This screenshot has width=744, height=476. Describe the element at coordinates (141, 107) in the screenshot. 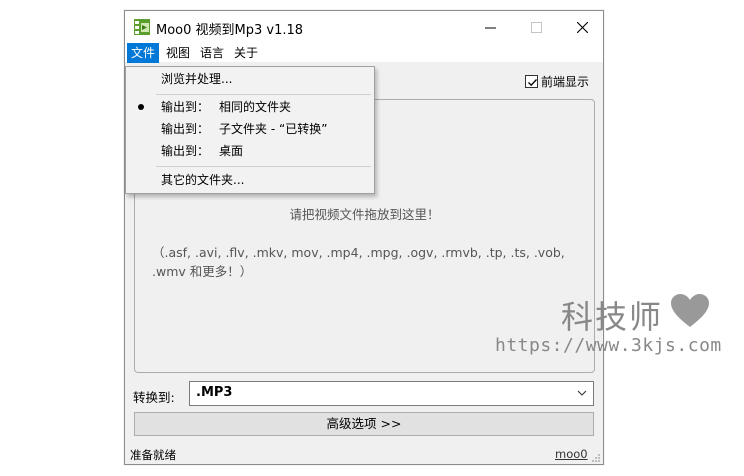

I see `radio-bullet-icon` at that location.